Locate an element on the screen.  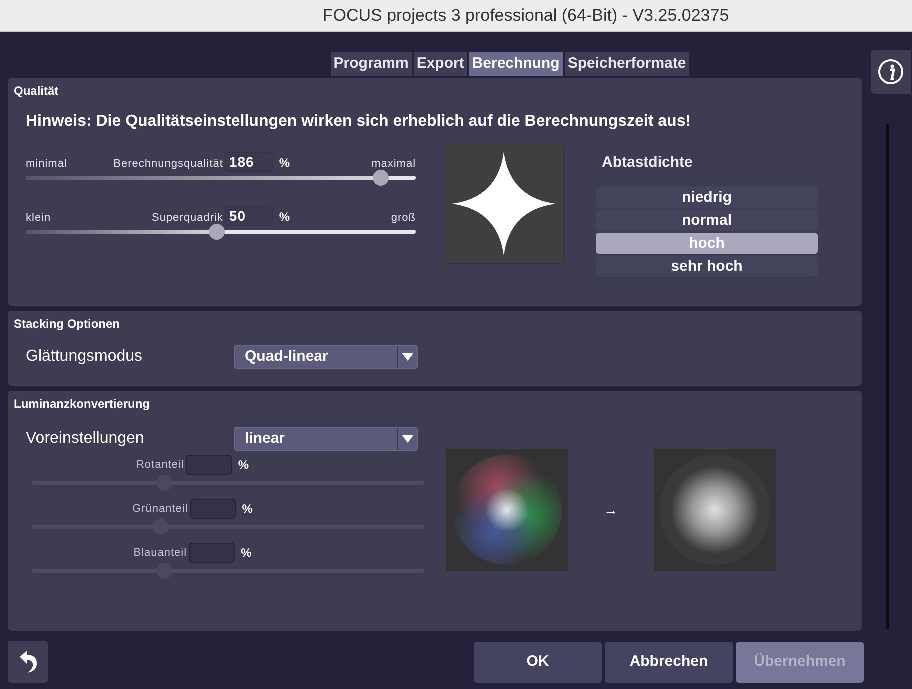
info-button is located at coordinates (891, 72).